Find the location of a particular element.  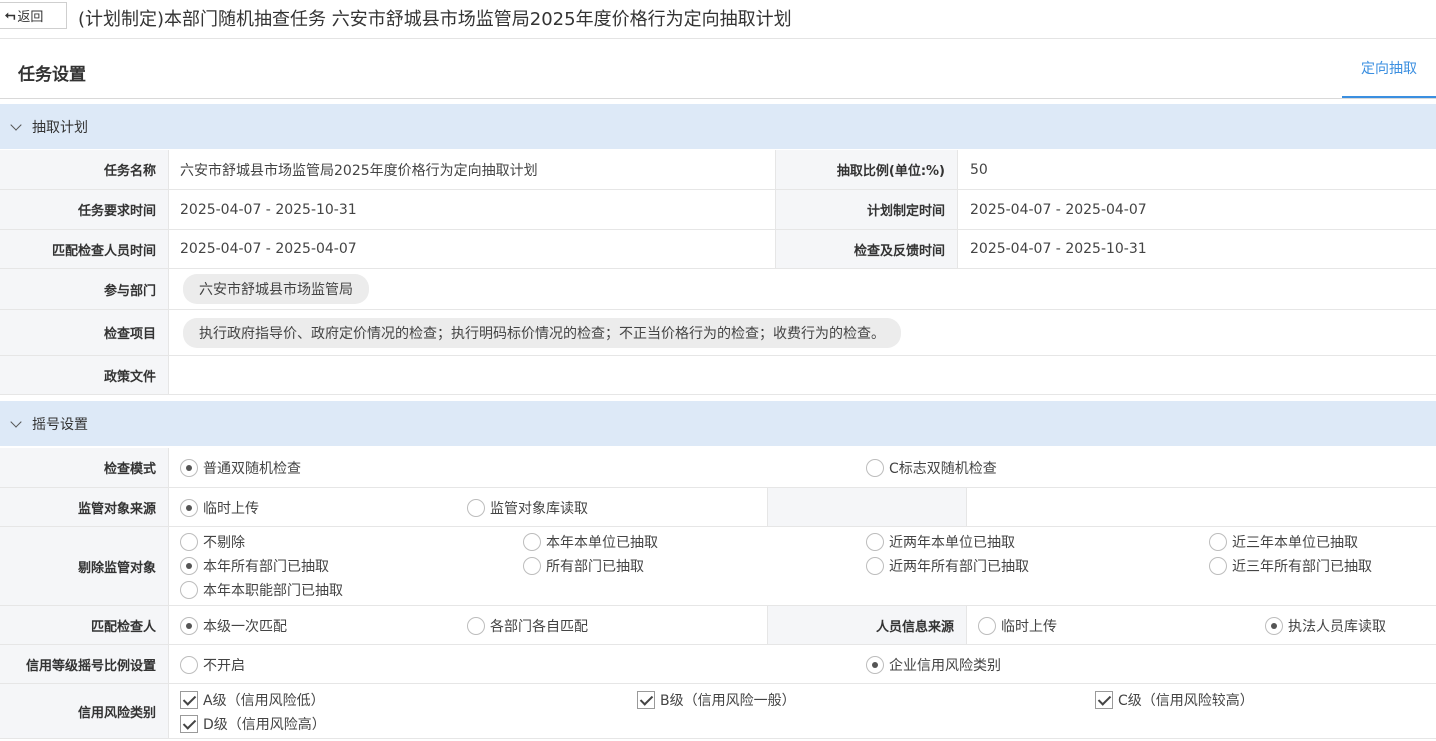

radio-personnel-library: 执法人员库读取 is located at coordinates (1325, 626).